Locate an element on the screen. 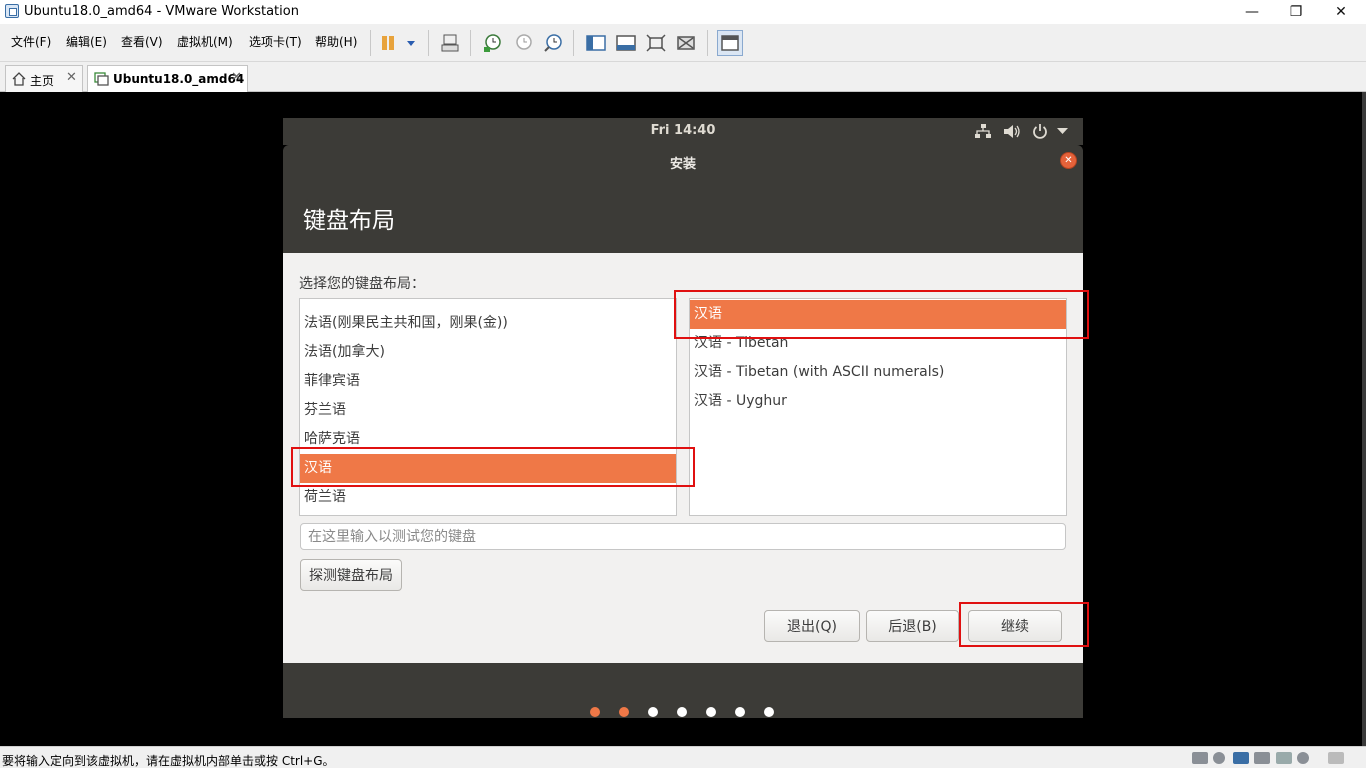  variant-item: 汉语 - Uyghur is located at coordinates (878, 401).